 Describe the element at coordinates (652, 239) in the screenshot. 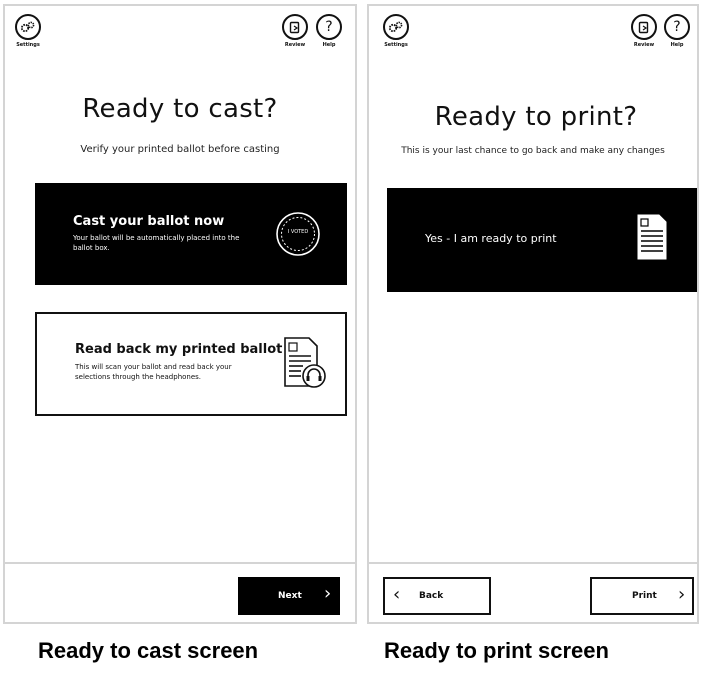

I see `ballot-document-icon` at that location.